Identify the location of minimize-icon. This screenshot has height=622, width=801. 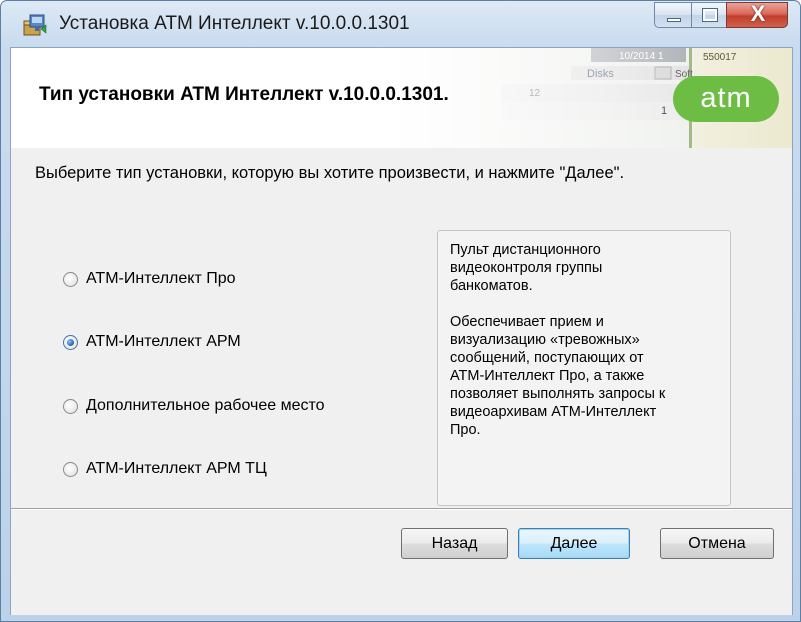
(674, 20).